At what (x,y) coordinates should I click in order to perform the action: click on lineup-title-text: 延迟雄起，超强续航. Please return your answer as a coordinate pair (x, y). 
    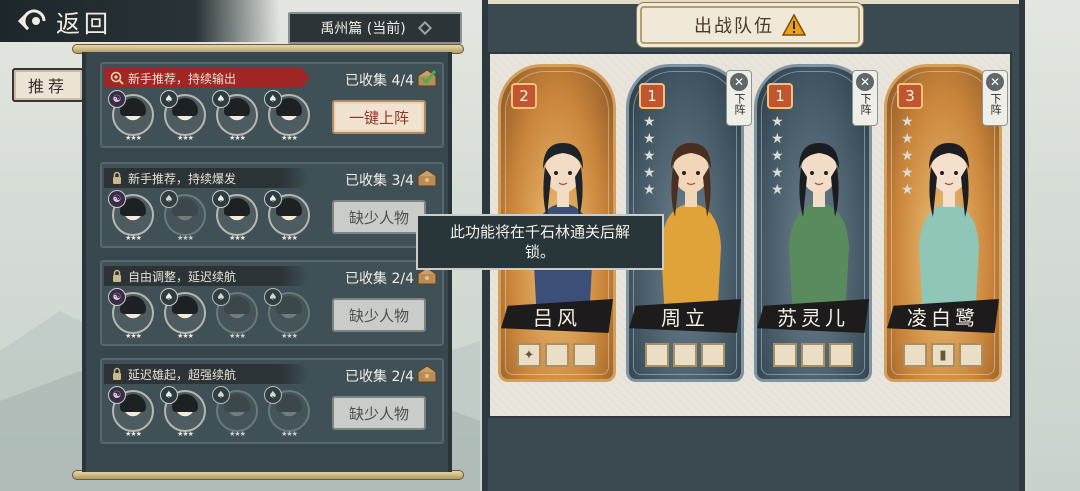
    Looking at the image, I should click on (182, 374).